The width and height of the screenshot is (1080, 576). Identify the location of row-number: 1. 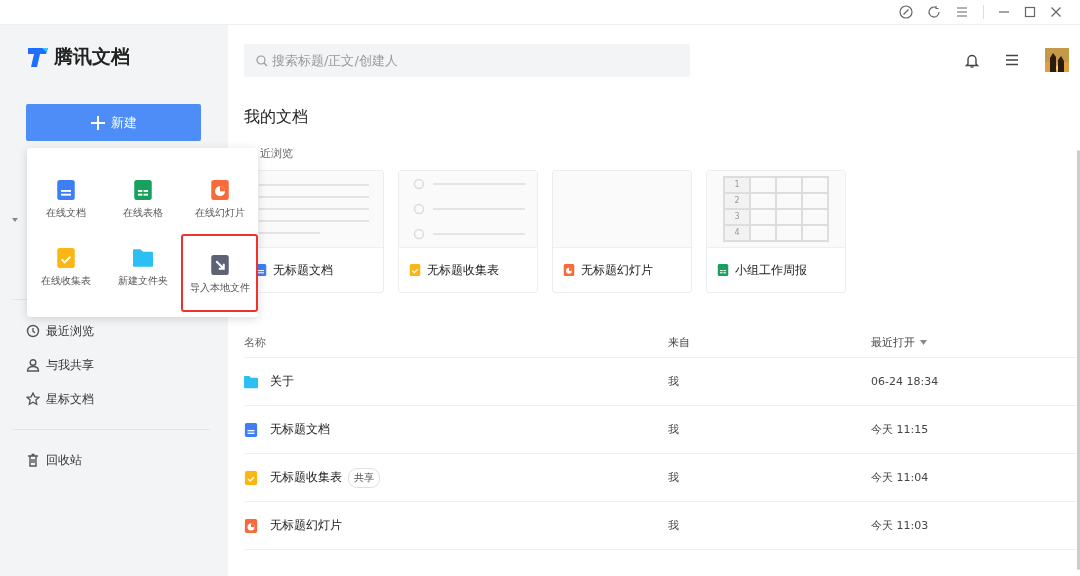
(737, 185).